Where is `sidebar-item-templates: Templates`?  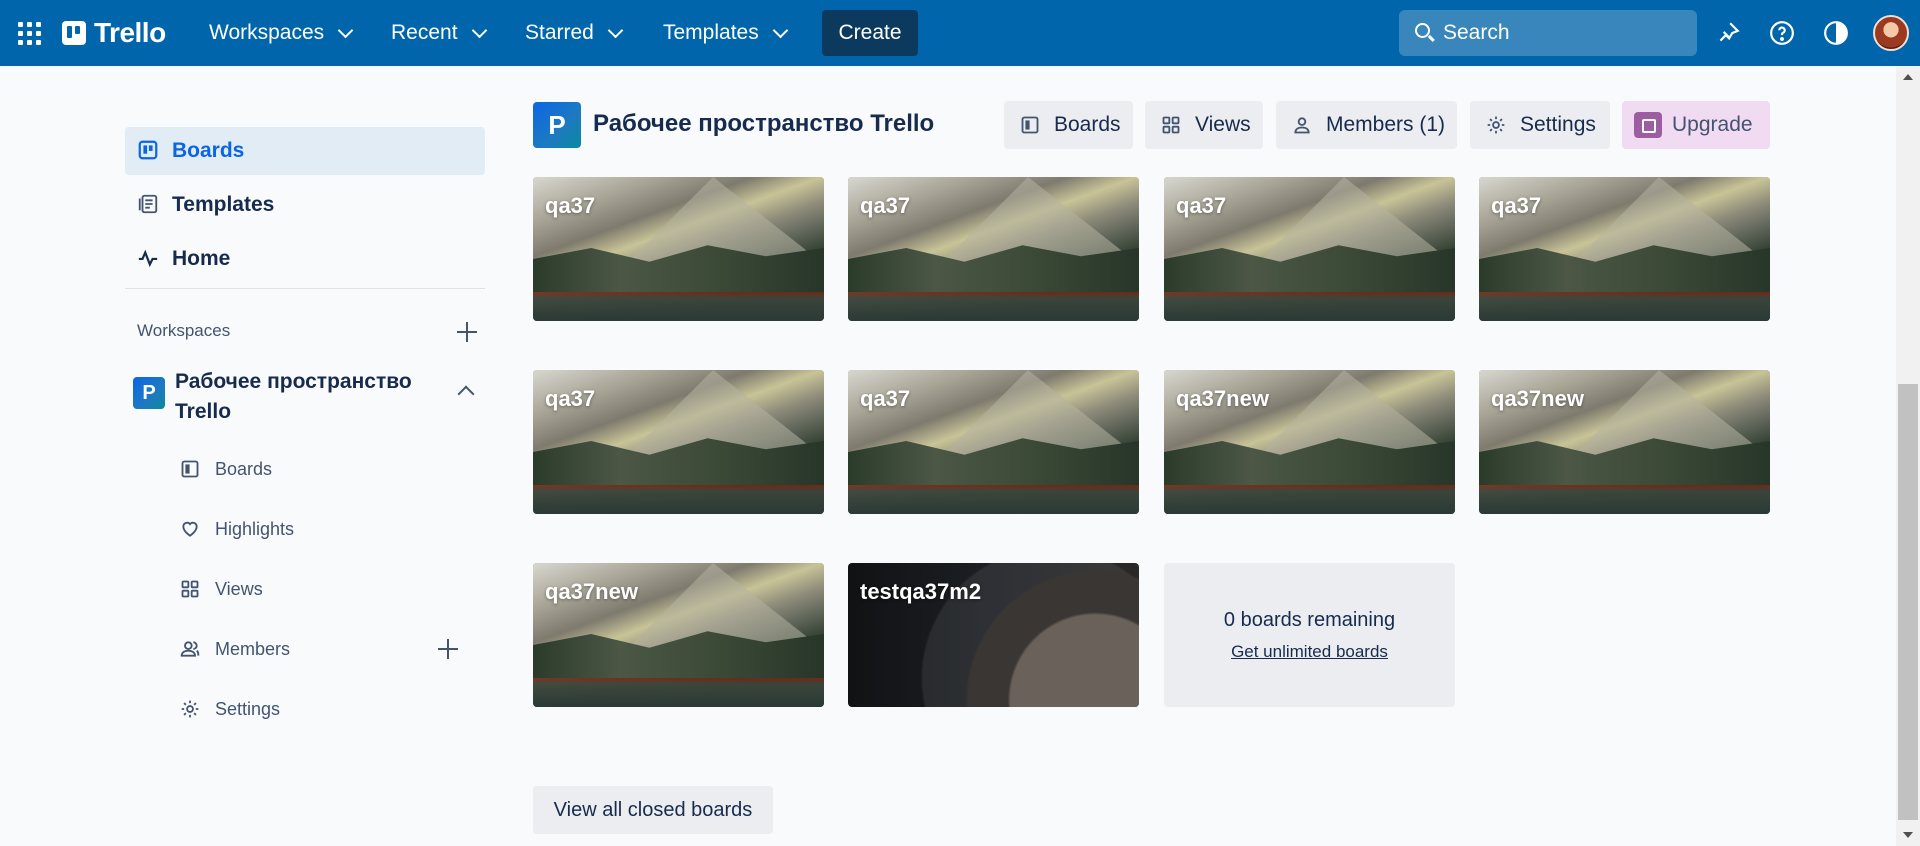 sidebar-item-templates: Templates is located at coordinates (305, 205).